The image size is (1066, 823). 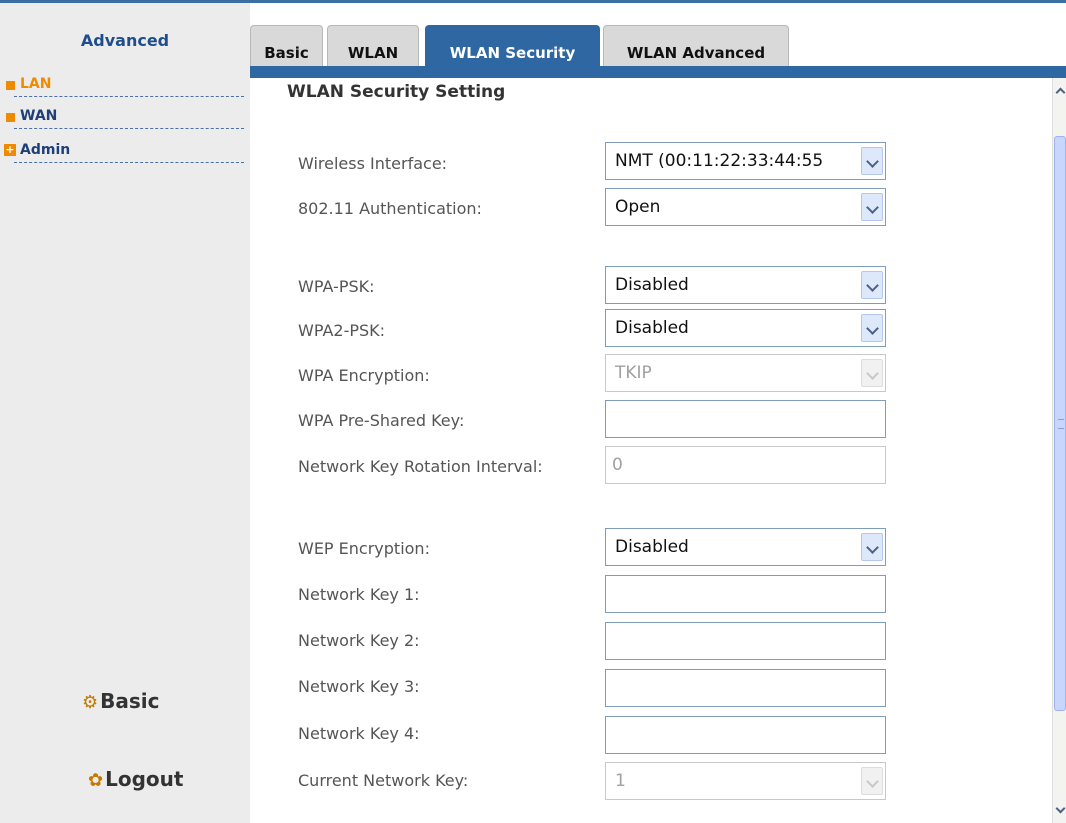 What do you see at coordinates (745, 547) in the screenshot?
I see `wep-encryption-select: Disabled` at bounding box center [745, 547].